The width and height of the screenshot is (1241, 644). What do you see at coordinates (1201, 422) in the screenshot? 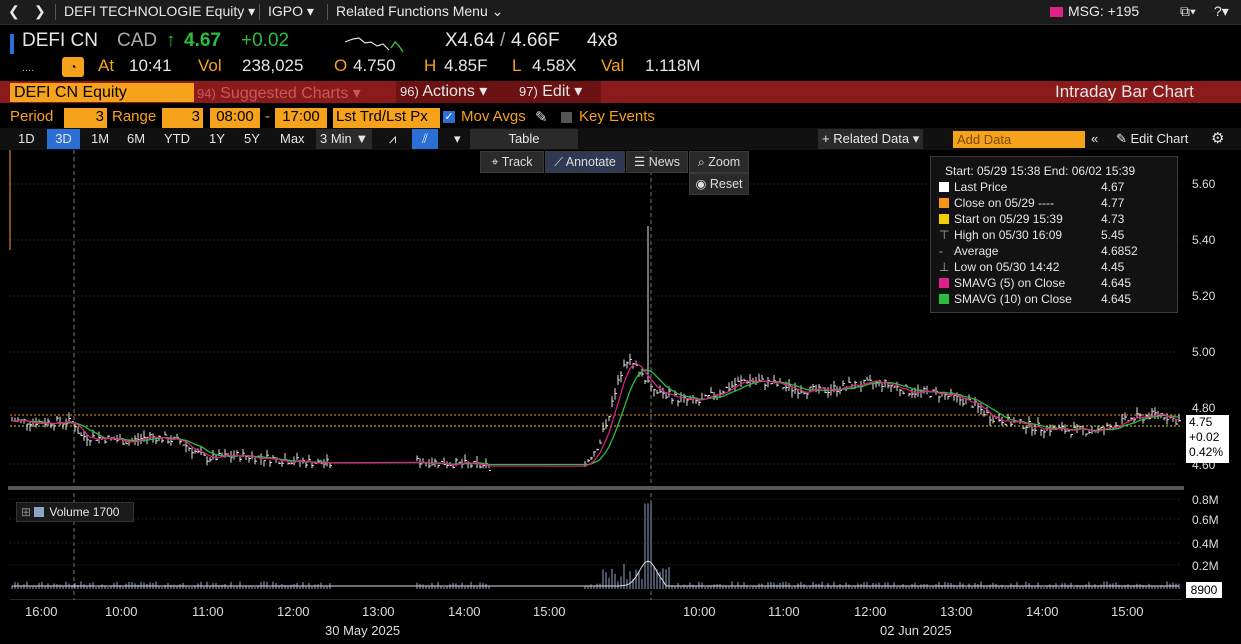
I see `last-price-box-price: 4.75` at bounding box center [1201, 422].